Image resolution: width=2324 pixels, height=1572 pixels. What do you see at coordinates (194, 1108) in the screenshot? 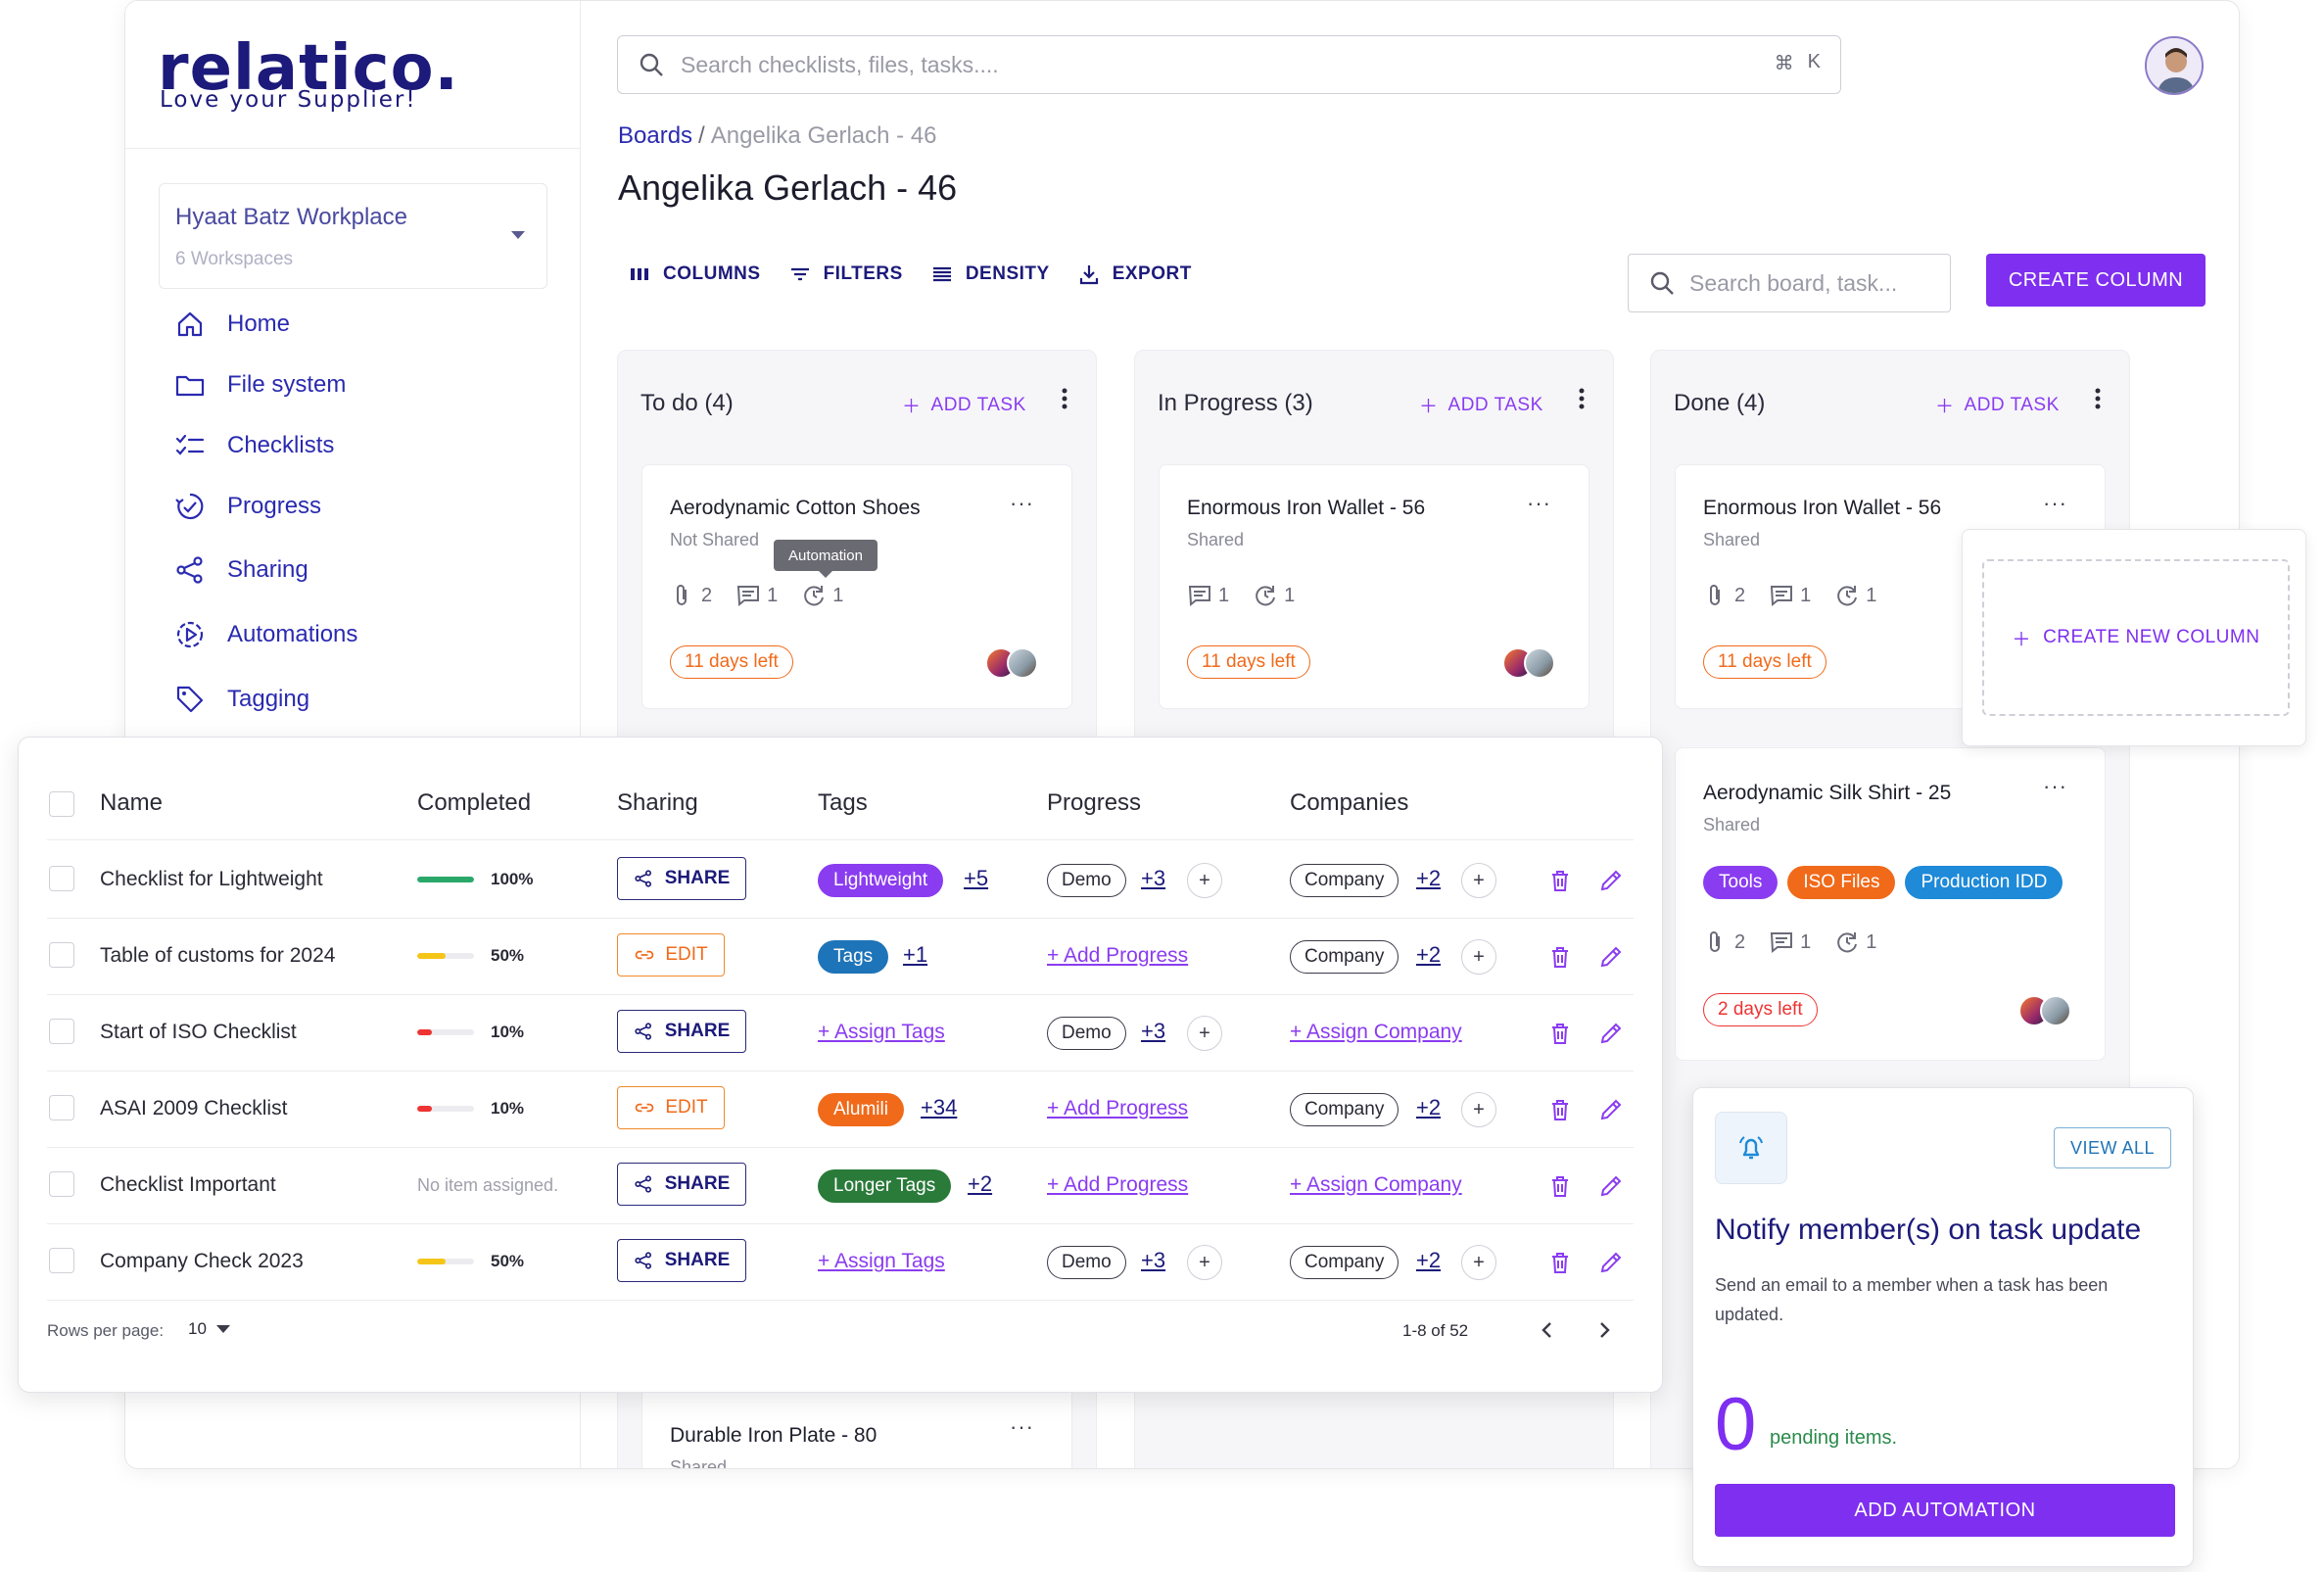
I see `row-name: ASAI 2009 Checklist` at bounding box center [194, 1108].